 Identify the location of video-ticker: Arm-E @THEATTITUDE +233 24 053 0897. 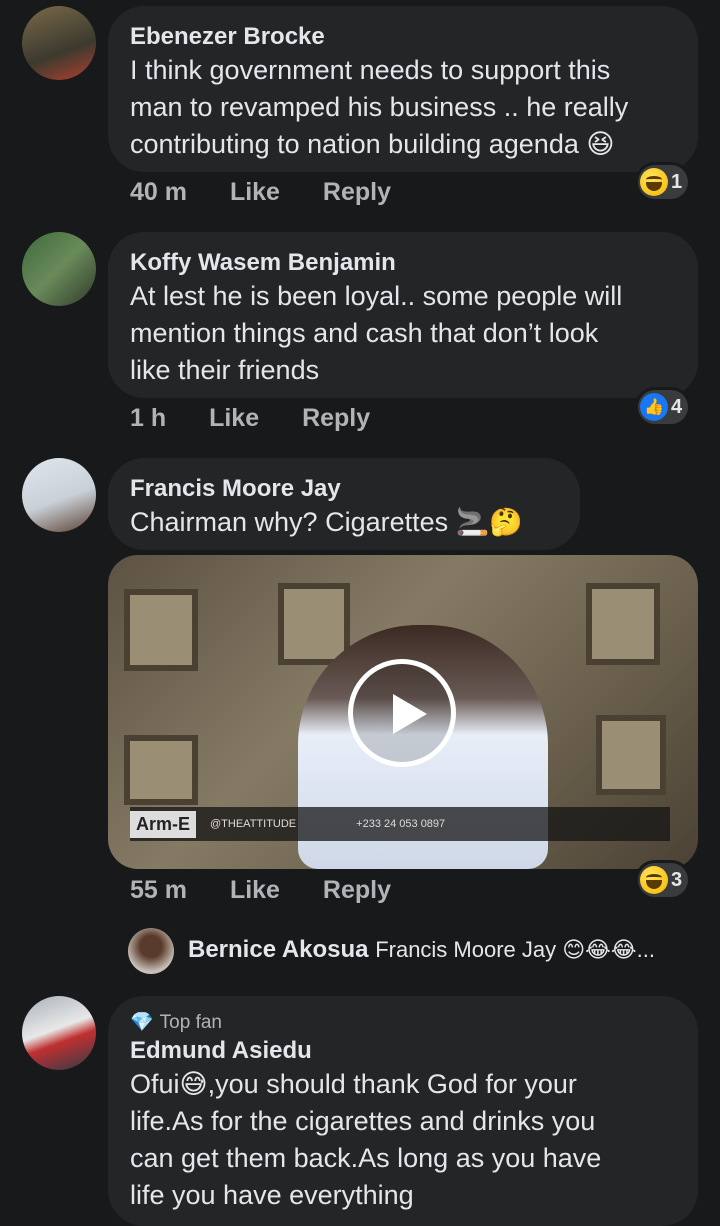
(400, 824).